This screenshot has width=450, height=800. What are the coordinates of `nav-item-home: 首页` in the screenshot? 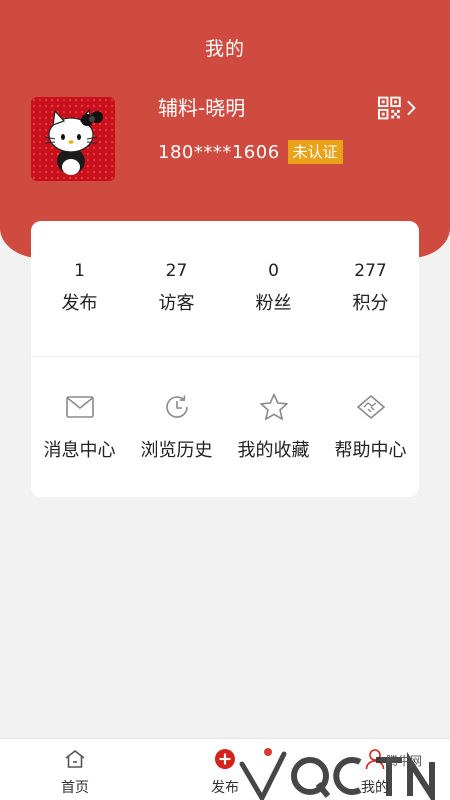 It's located at (75, 769).